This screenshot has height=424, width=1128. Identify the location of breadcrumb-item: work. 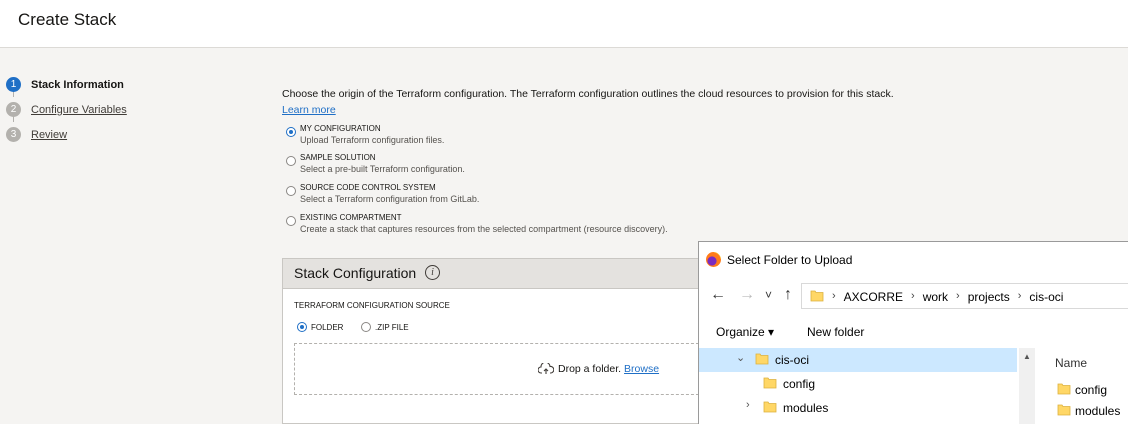
(935, 297).